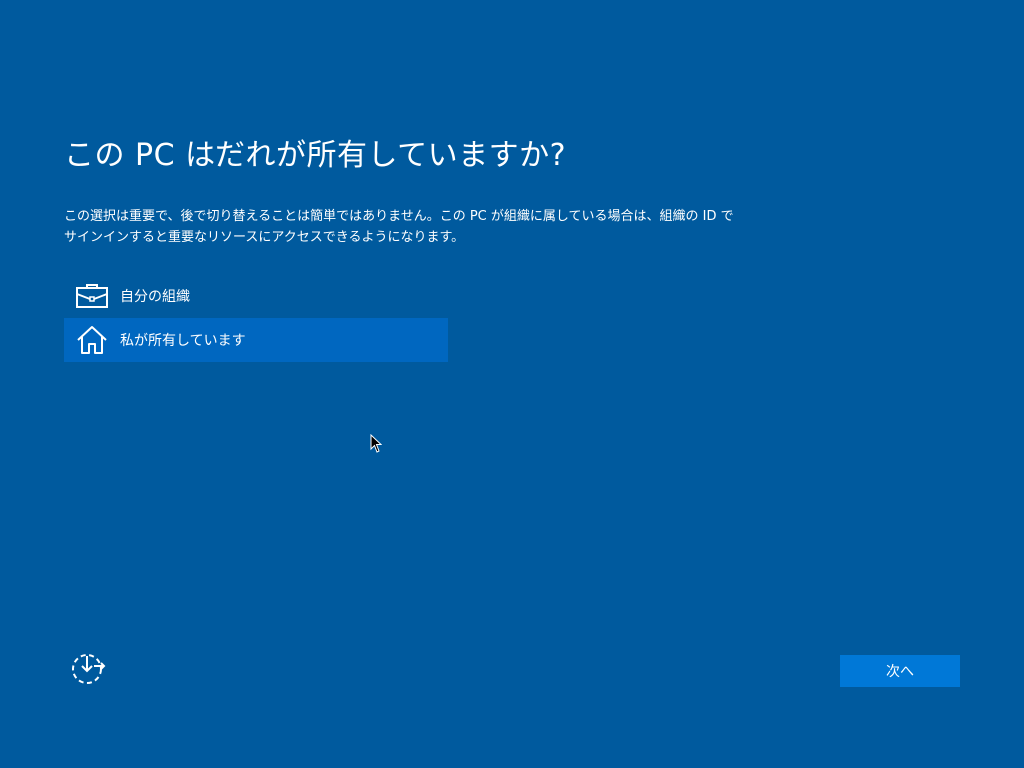 This screenshot has height=768, width=1024. I want to click on option-organization-label: 自分の組織, so click(155, 297).